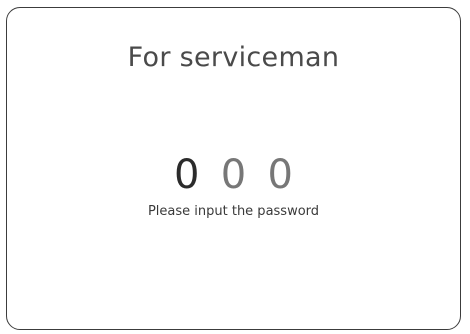 This screenshot has width=470, height=334. Describe the element at coordinates (187, 175) in the screenshot. I see `password-digit-1: 0` at that location.